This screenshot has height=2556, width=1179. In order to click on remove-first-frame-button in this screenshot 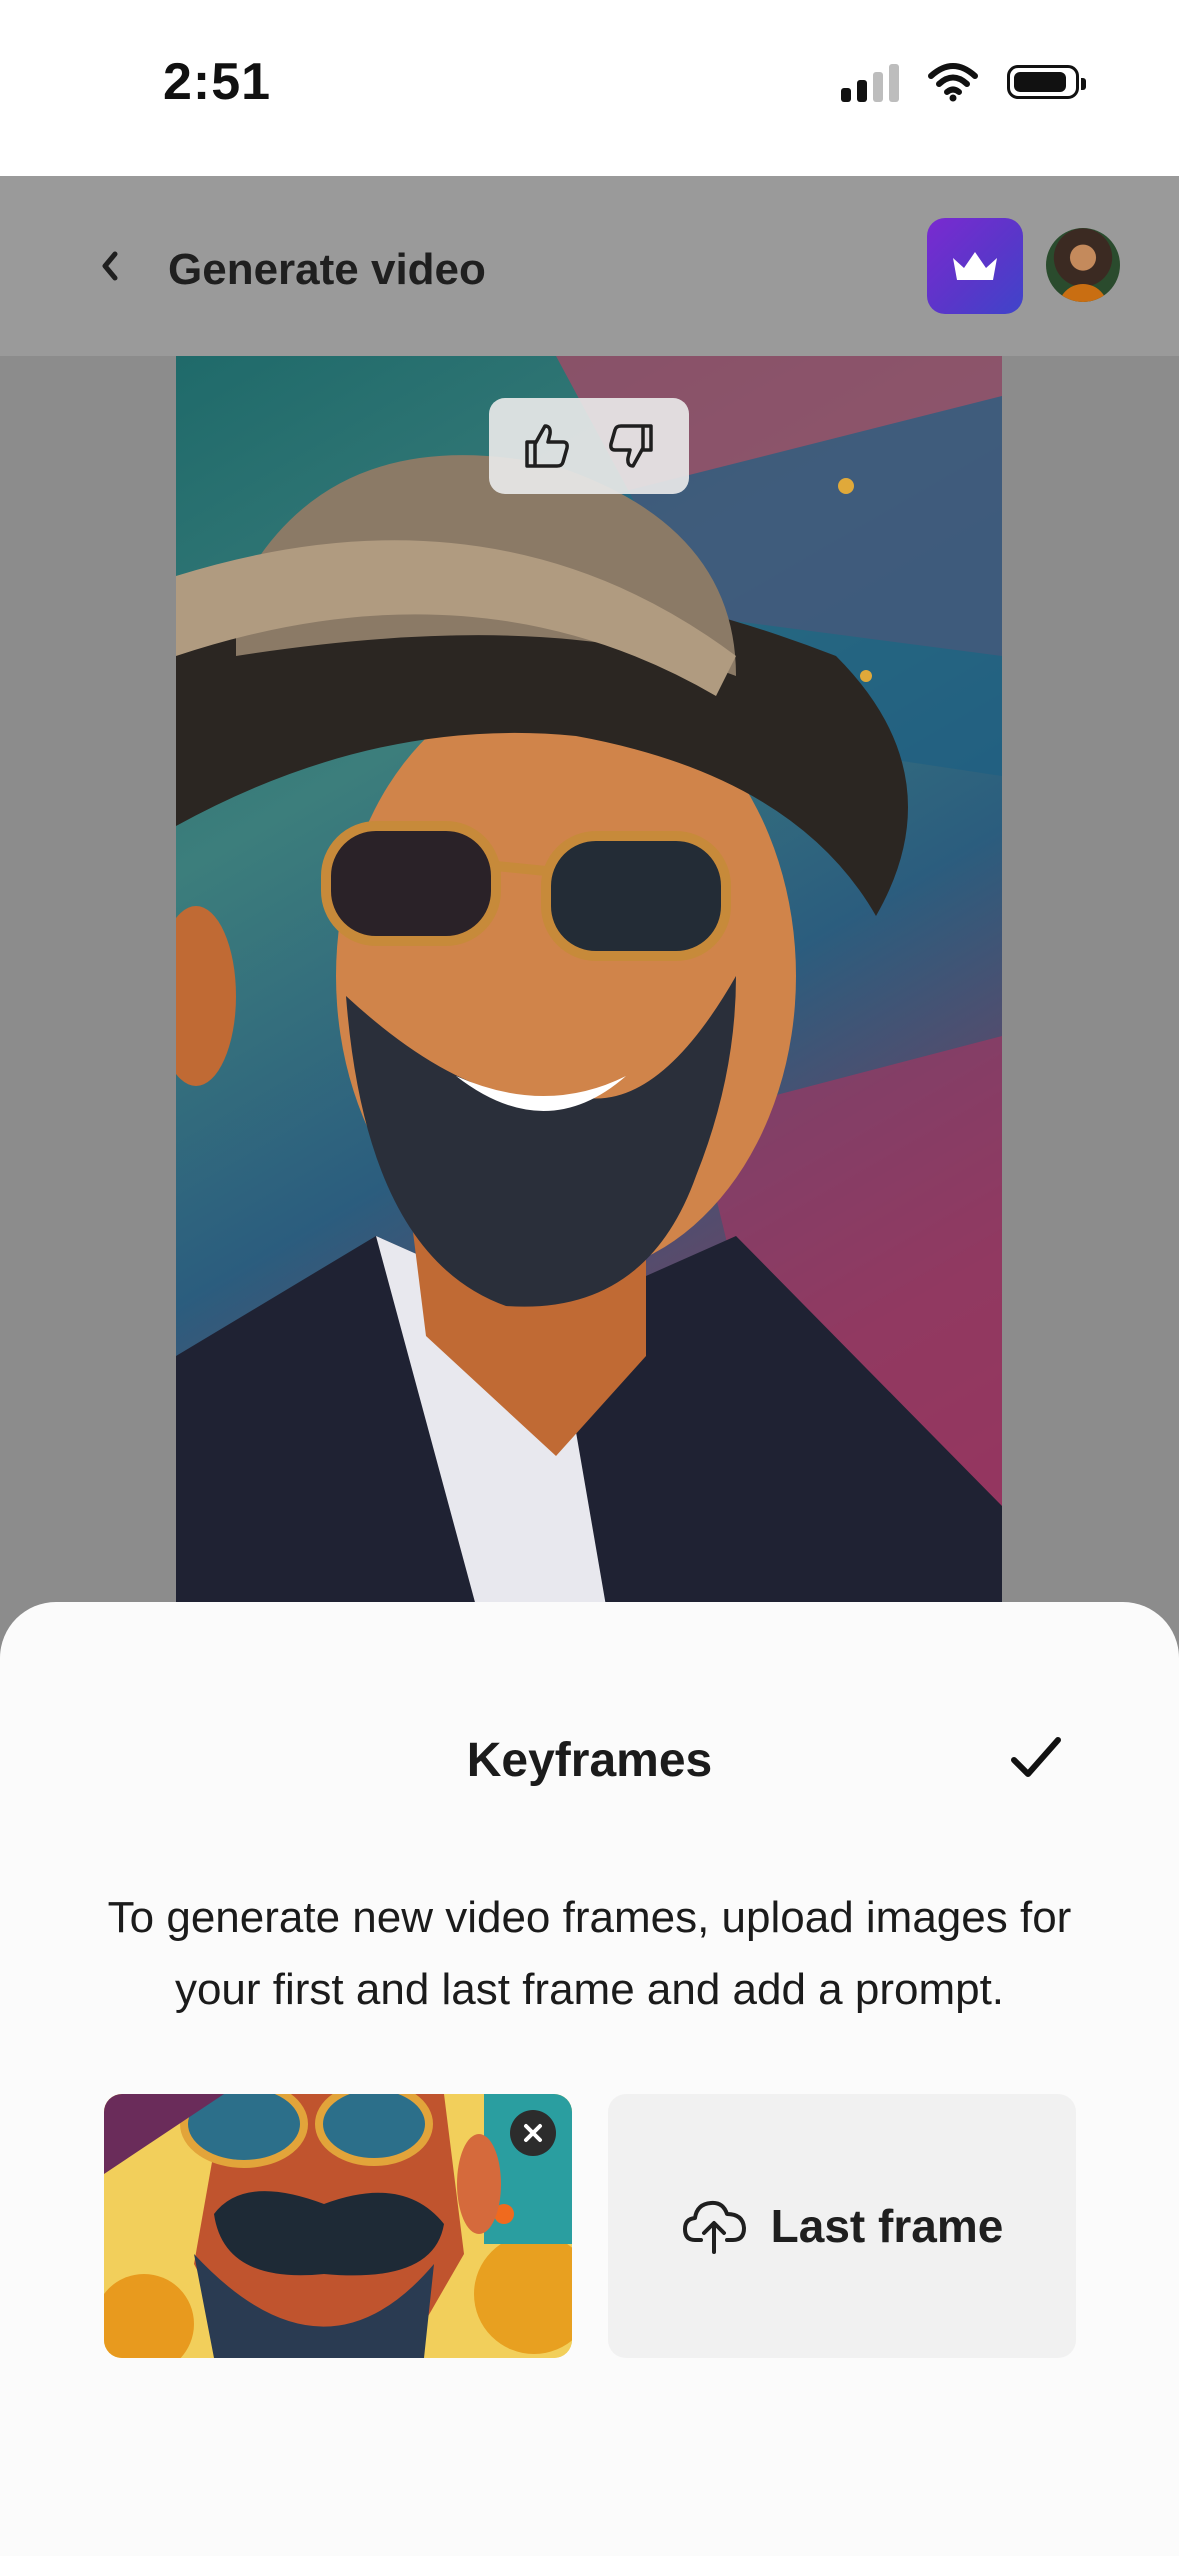, I will do `click(533, 2133)`.